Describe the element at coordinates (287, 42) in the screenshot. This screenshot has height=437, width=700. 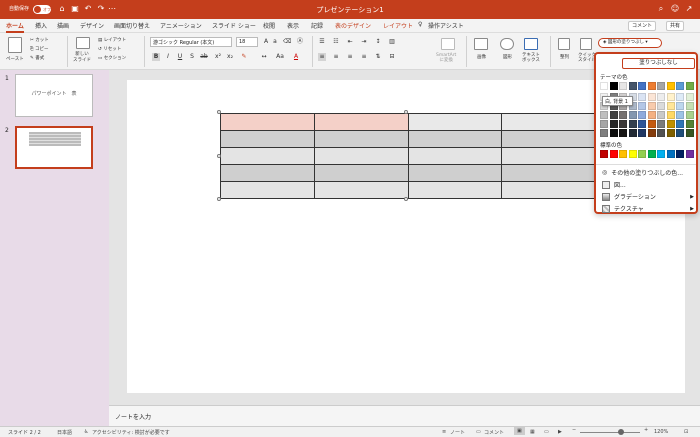
I see `clear-format-icon: ⌫` at that location.